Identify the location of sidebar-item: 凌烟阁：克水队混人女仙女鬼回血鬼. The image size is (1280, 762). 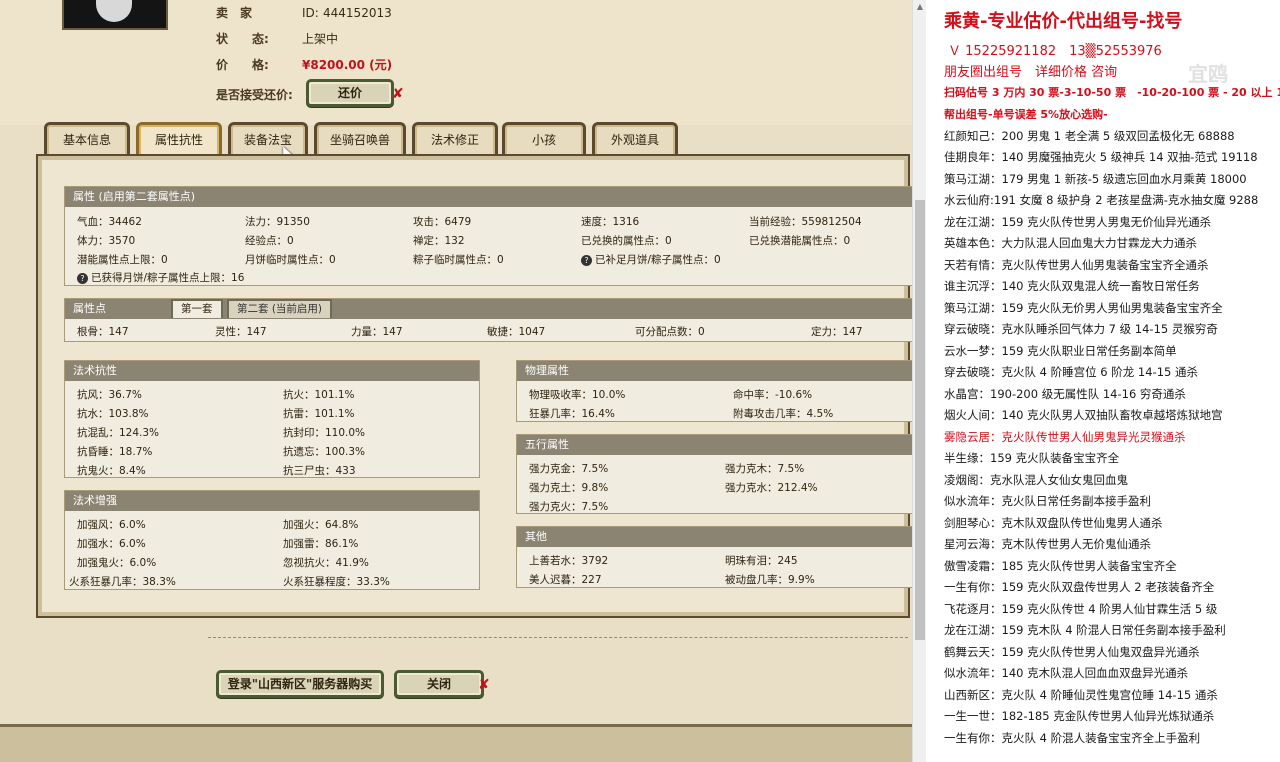
(1036, 480).